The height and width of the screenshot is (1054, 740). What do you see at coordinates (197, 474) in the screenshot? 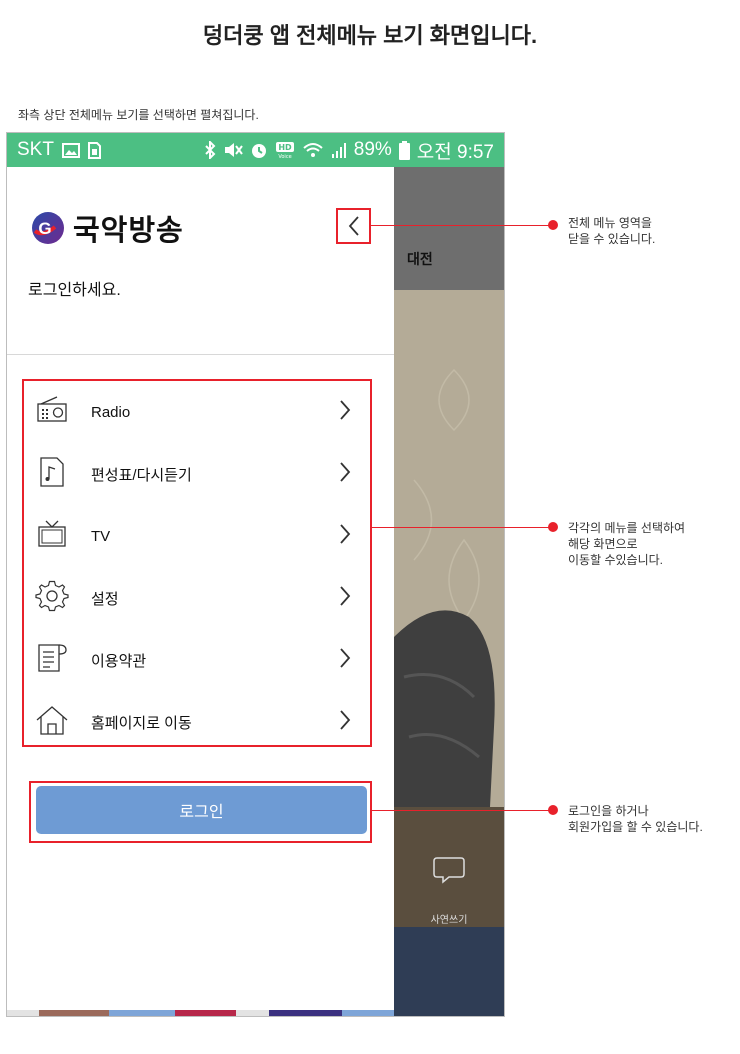
I see `menu-item-schedule: 편성표/다시듣기` at bounding box center [197, 474].